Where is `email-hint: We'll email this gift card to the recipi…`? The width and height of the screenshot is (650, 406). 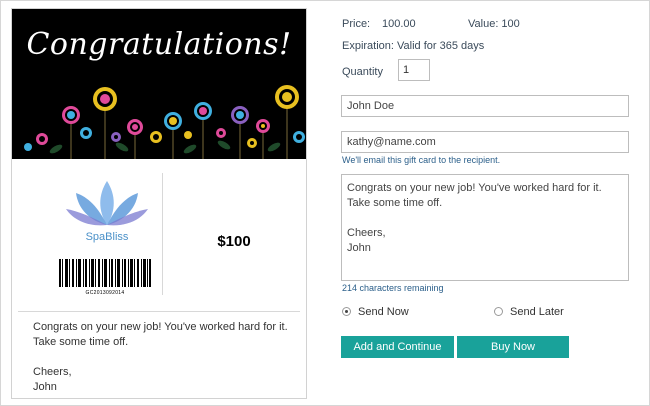
email-hint: We'll email this gift card to the recipi… is located at coordinates (421, 160).